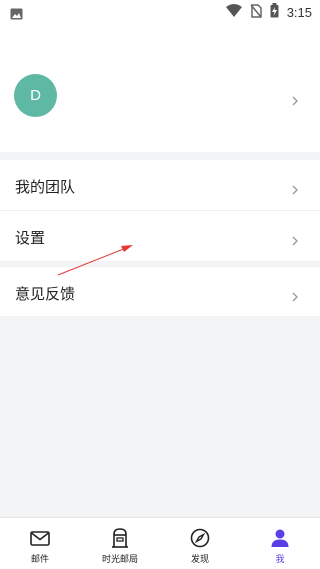 The width and height of the screenshot is (320, 569). What do you see at coordinates (233, 12) in the screenshot?
I see `wifi-icon` at bounding box center [233, 12].